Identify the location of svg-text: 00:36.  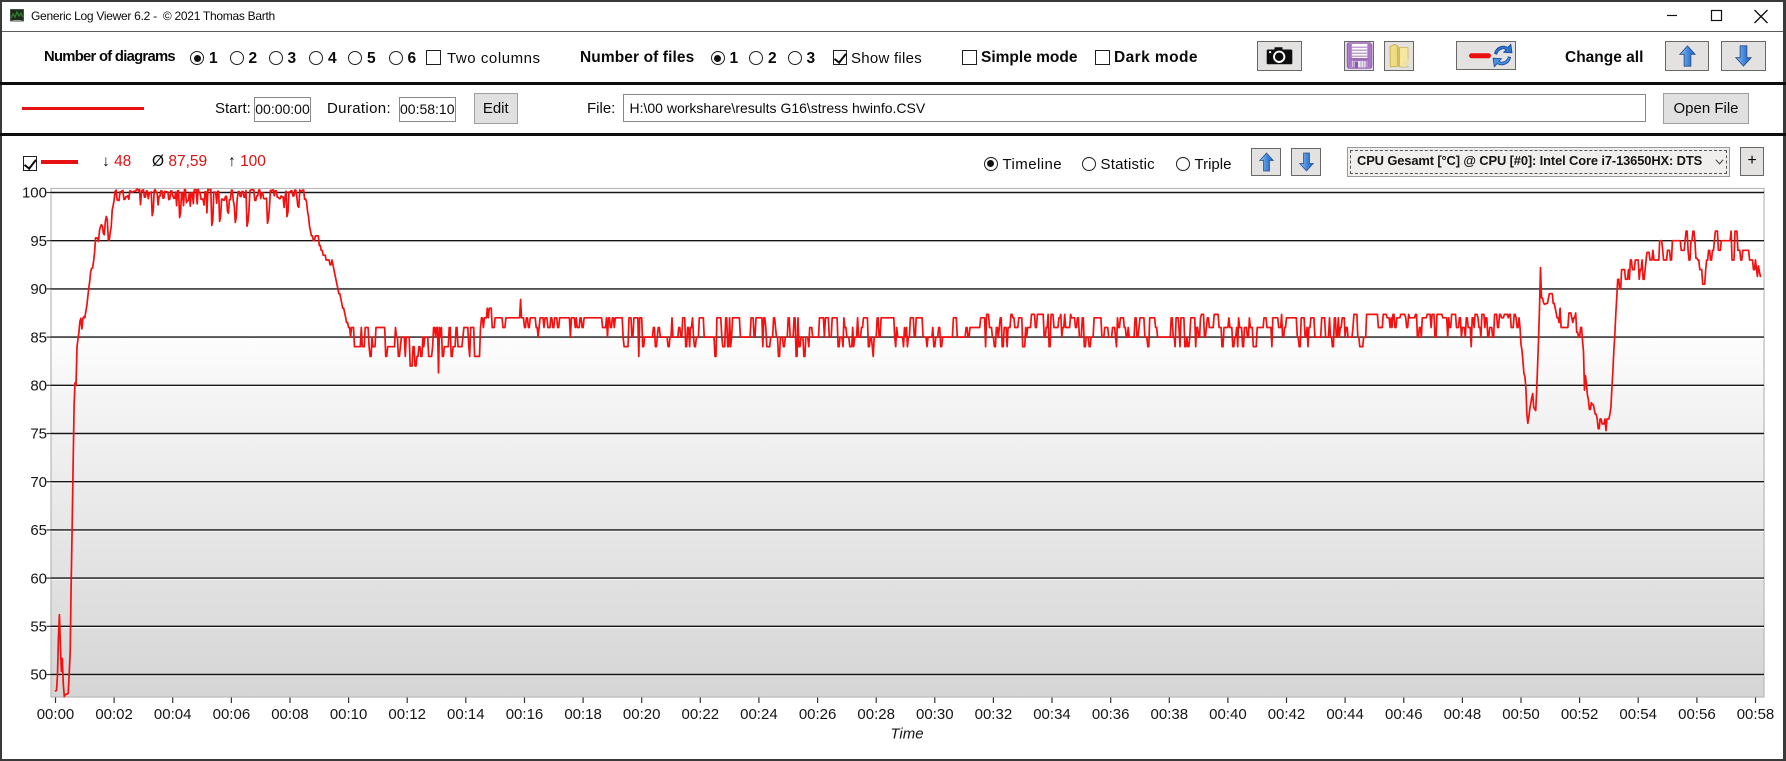
(1111, 714).